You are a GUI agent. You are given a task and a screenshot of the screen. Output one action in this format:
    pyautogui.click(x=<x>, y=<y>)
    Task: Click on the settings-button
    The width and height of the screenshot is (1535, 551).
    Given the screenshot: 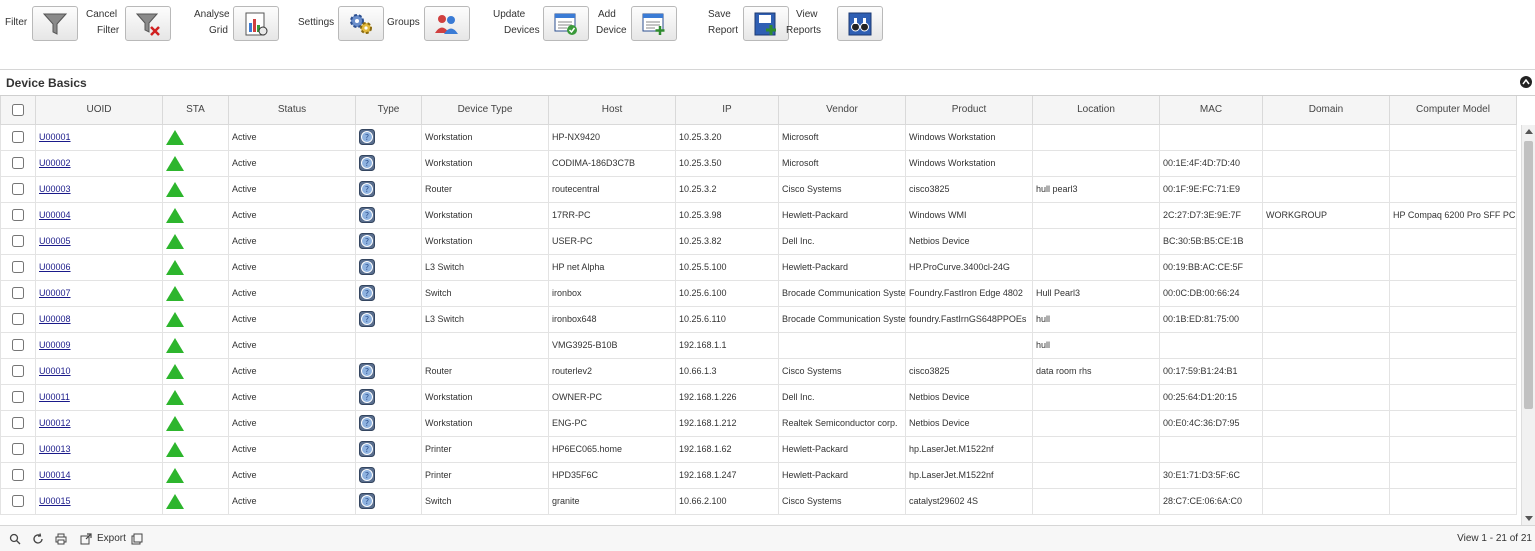 What is the action you would take?
    pyautogui.click(x=361, y=23)
    